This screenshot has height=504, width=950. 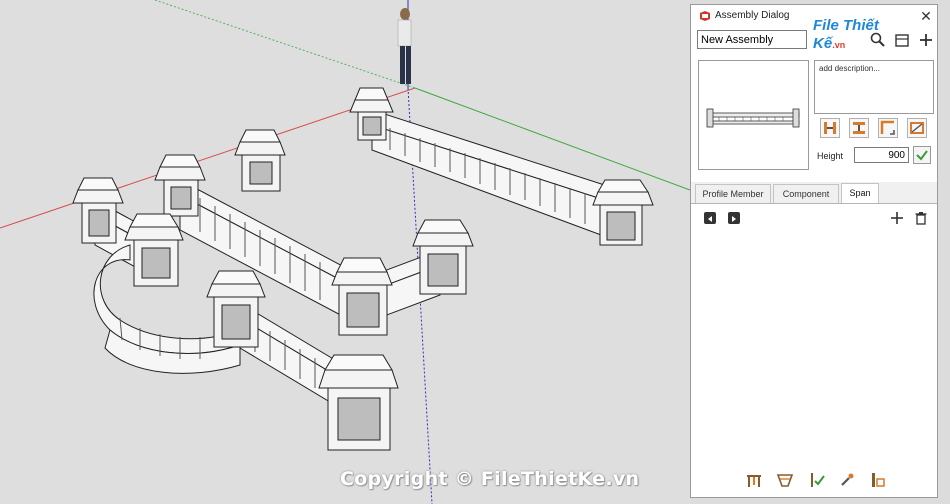 I want to click on checkmark-icon, so click(x=922, y=155).